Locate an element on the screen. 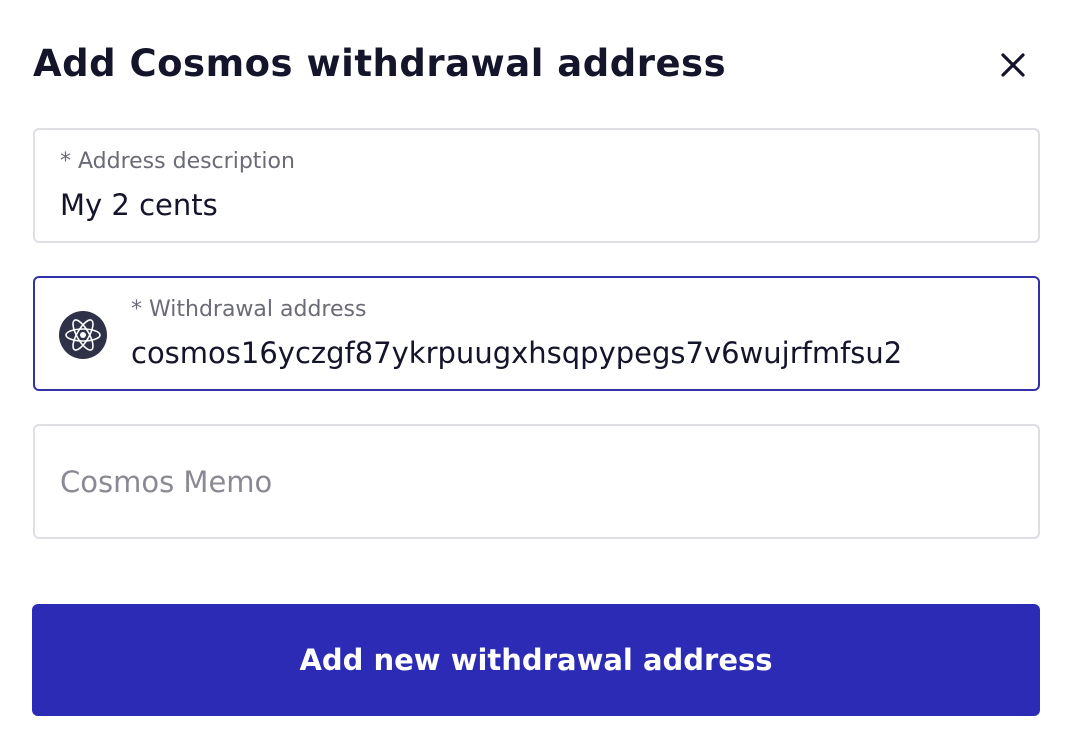  close-icon is located at coordinates (1013, 65).